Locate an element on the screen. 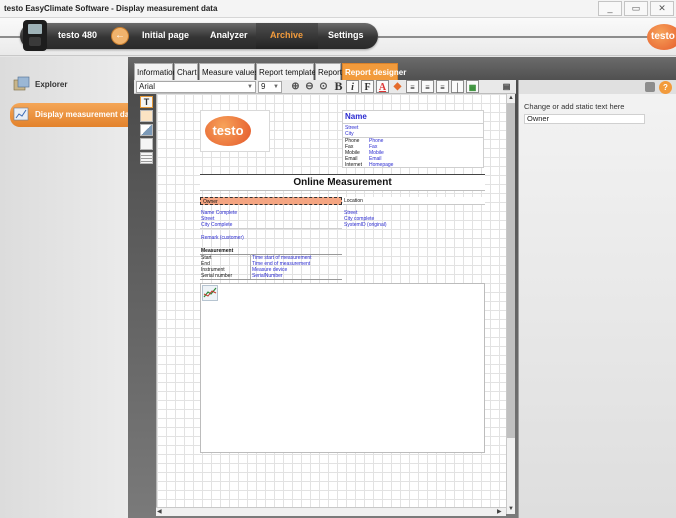 The width and height of the screenshot is (676, 518). zoom-fit-icon: ⊙ is located at coordinates (323, 86).